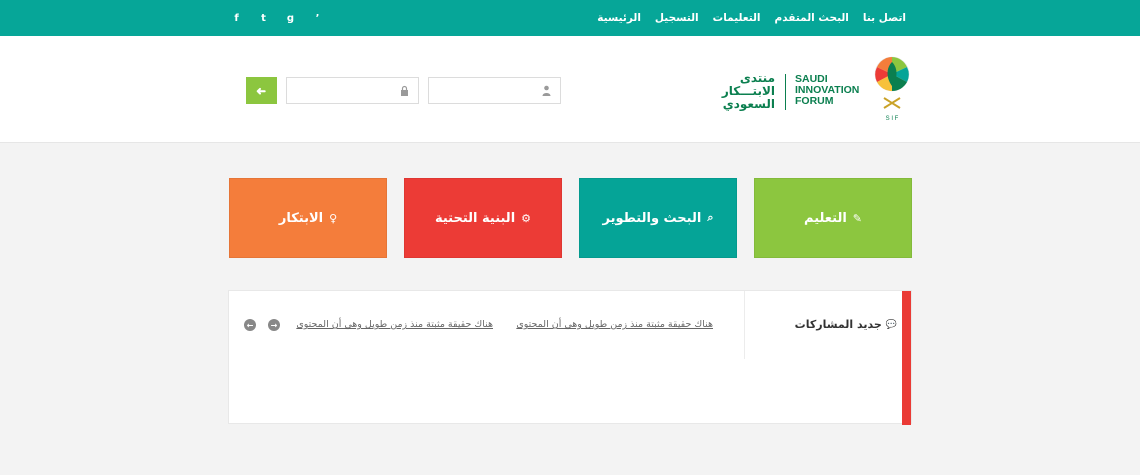  I want to click on search-icon: ⌕, so click(710, 217).